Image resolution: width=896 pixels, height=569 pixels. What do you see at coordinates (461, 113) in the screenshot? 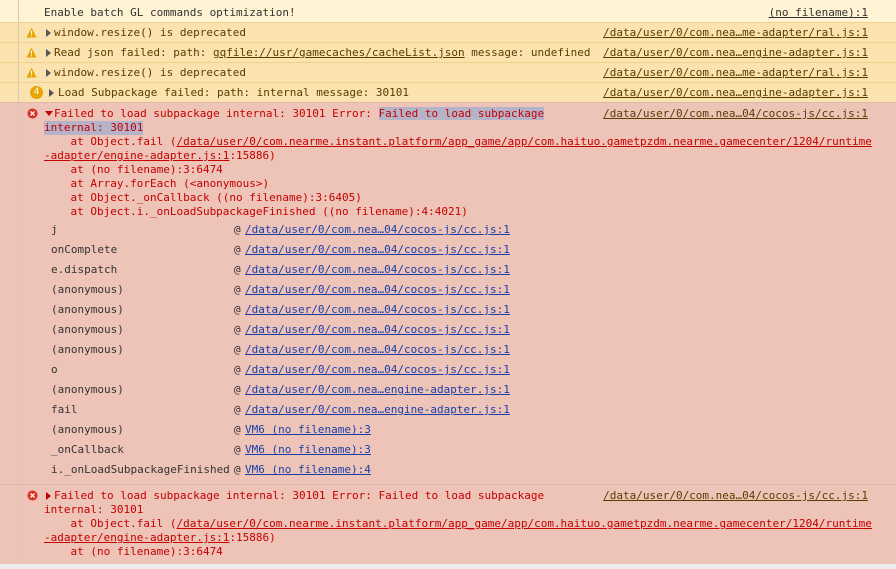
I see `selected-text: Failed to load subpackage` at bounding box center [461, 113].